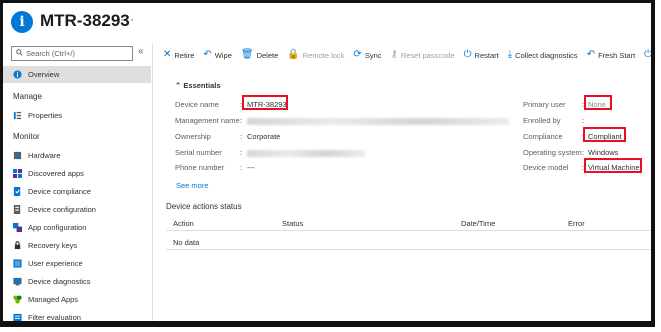  What do you see at coordinates (141, 51) in the screenshot?
I see `collapse-sidebar-button: «` at bounding box center [141, 51].